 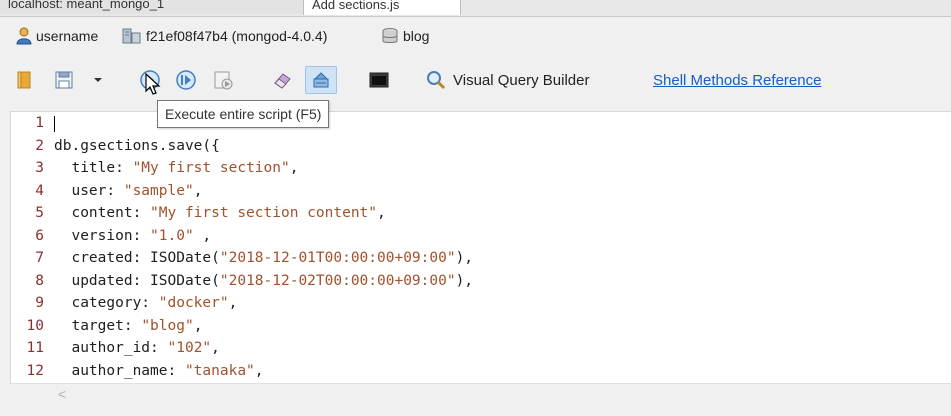 What do you see at coordinates (264, 213) in the screenshot?
I see `code-string: "My first section content"` at bounding box center [264, 213].